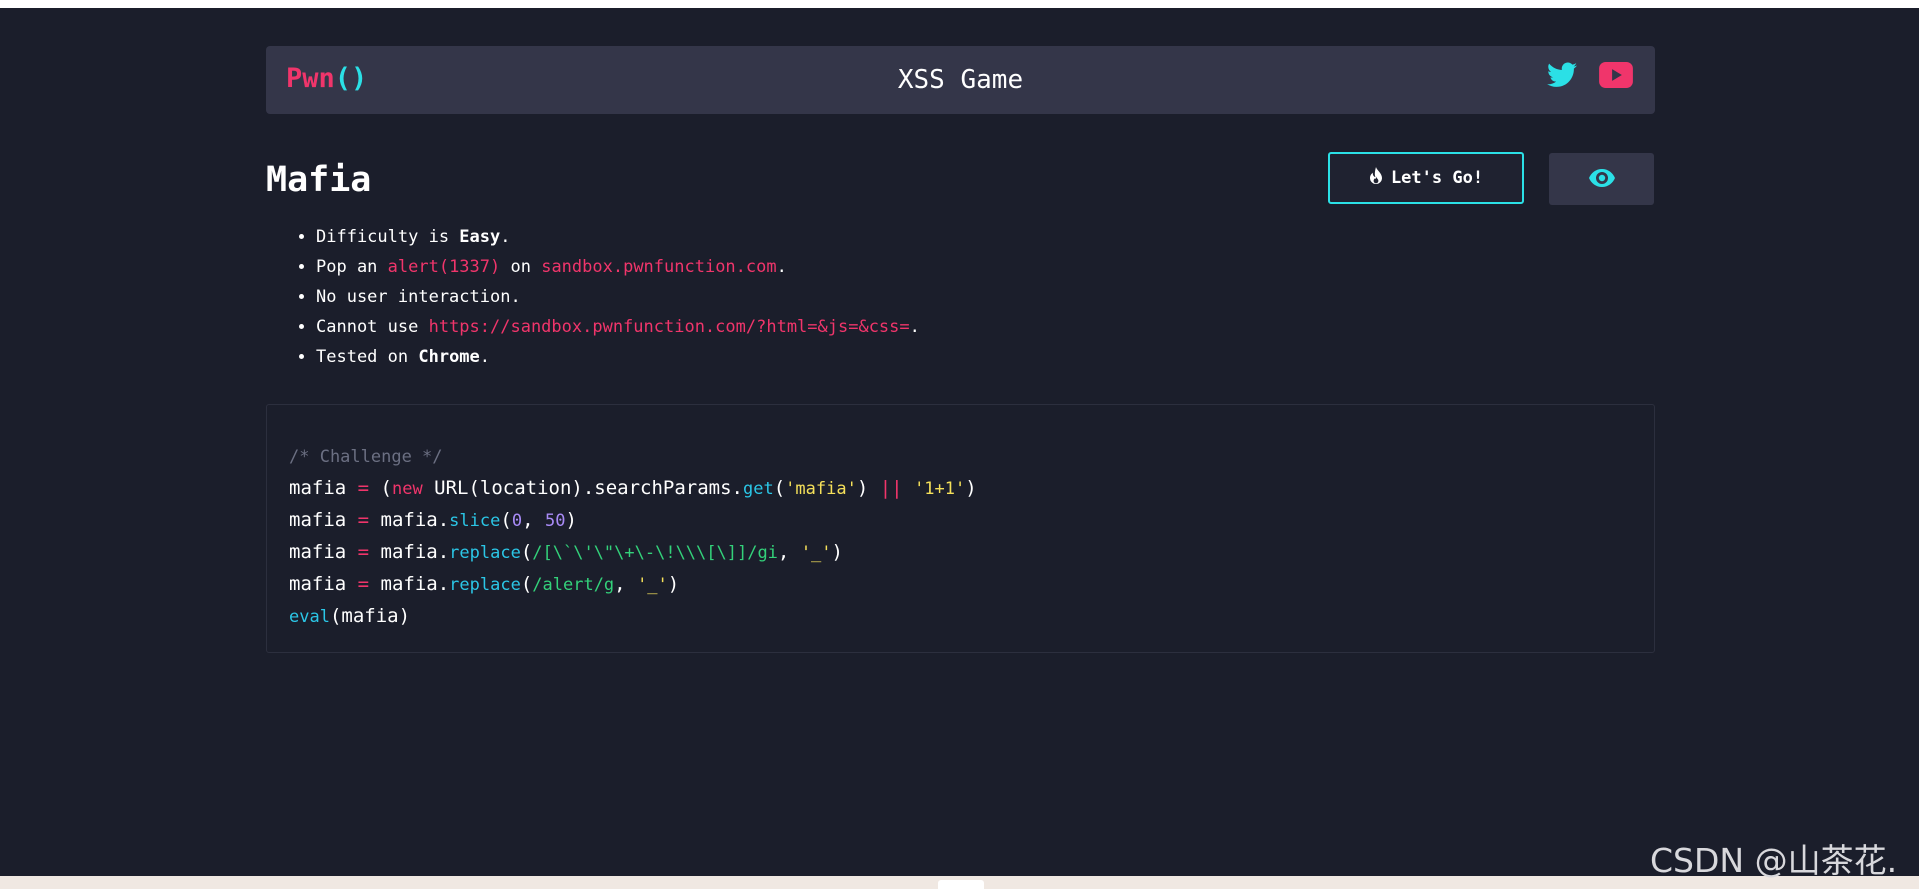  I want to click on youtube-icon, so click(1616, 75).